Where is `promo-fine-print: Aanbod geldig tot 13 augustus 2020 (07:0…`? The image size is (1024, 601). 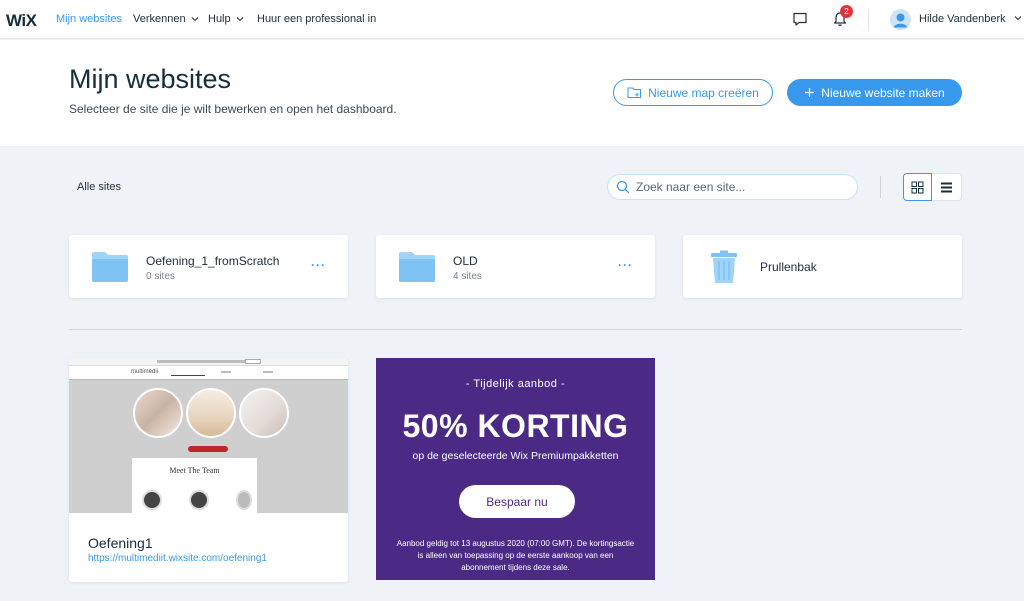 promo-fine-print: Aanbod geldig tot 13 augustus 2020 (07:0… is located at coordinates (515, 555).